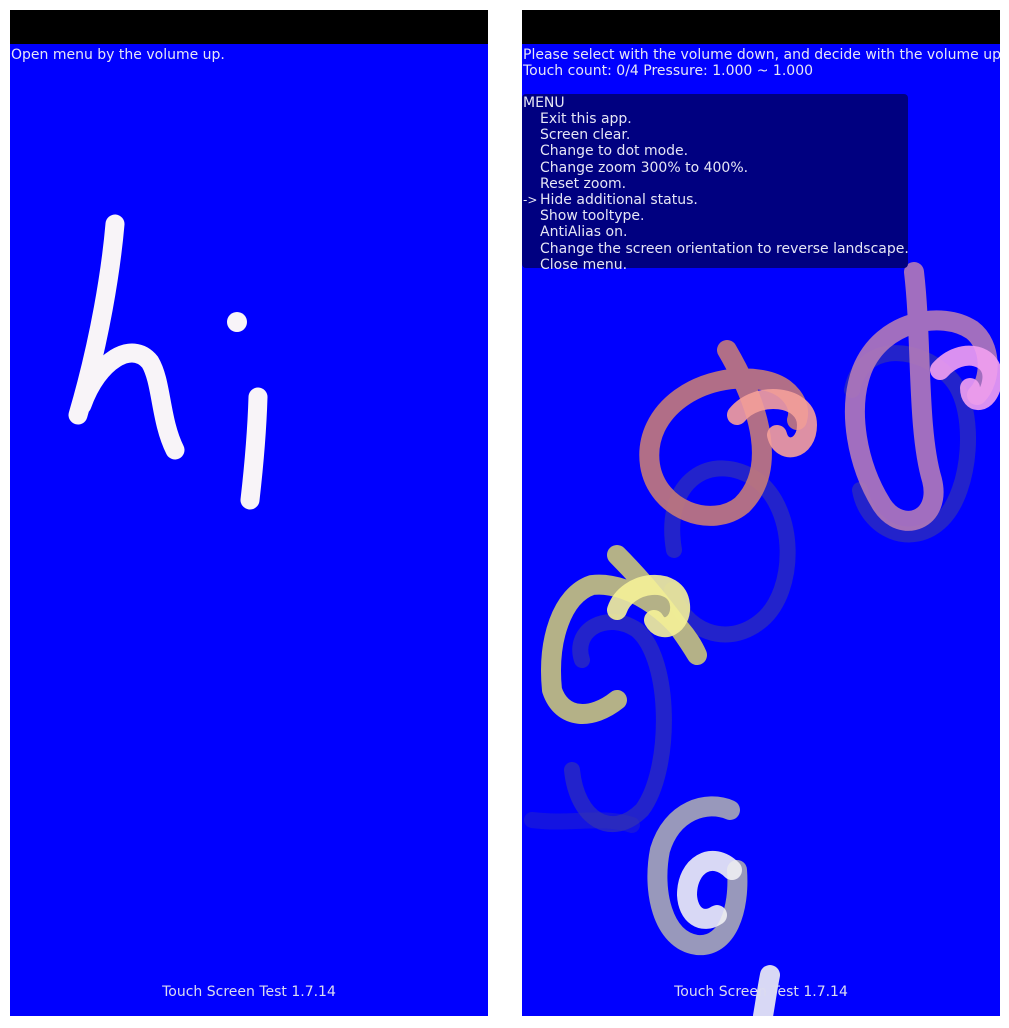 This screenshot has height=1028, width=1009. What do you see at coordinates (716, 135) in the screenshot?
I see `menu-item-screen-clear: Screen clear.` at bounding box center [716, 135].